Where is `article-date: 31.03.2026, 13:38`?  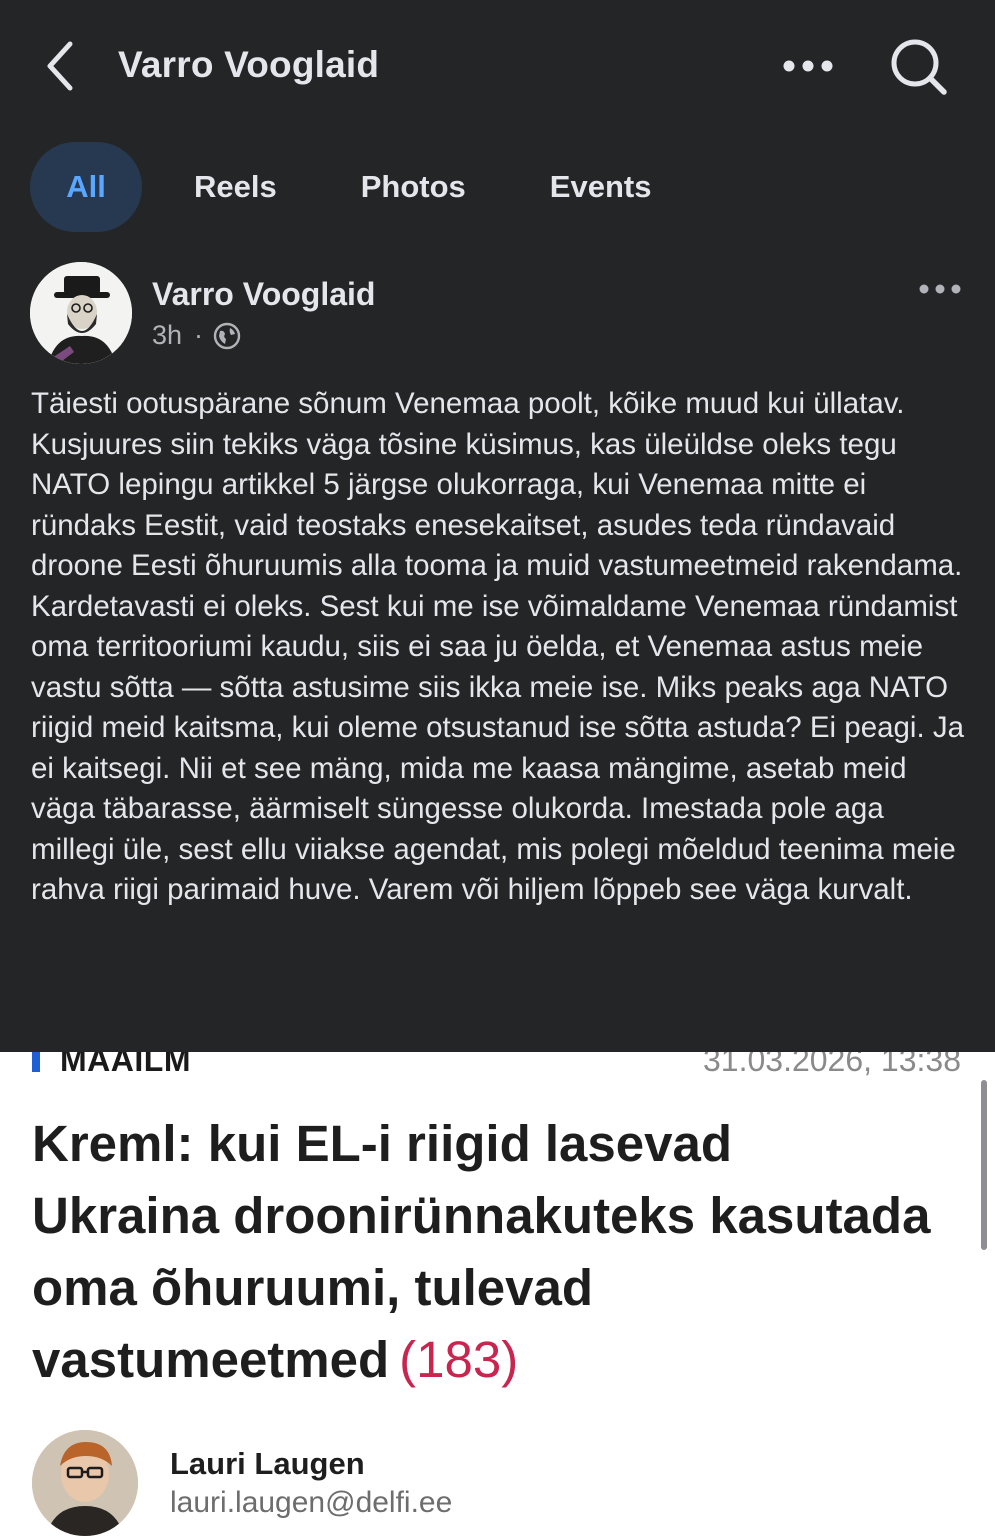 article-date: 31.03.2026, 13:38 is located at coordinates (831, 1065).